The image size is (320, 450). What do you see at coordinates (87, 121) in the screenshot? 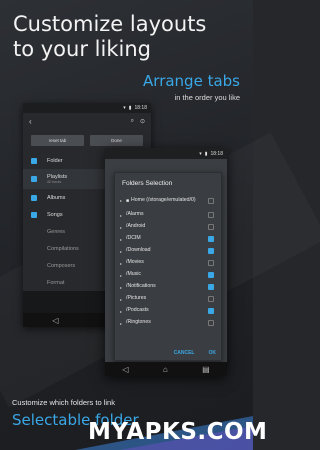
I see `toolbar: ‹ ⌕ ⊙` at bounding box center [87, 121].